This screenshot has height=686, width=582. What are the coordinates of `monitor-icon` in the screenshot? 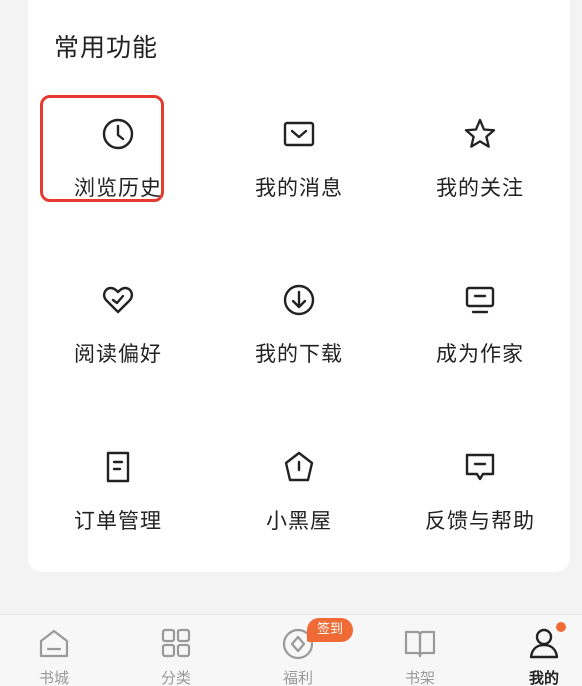 It's located at (480, 300).